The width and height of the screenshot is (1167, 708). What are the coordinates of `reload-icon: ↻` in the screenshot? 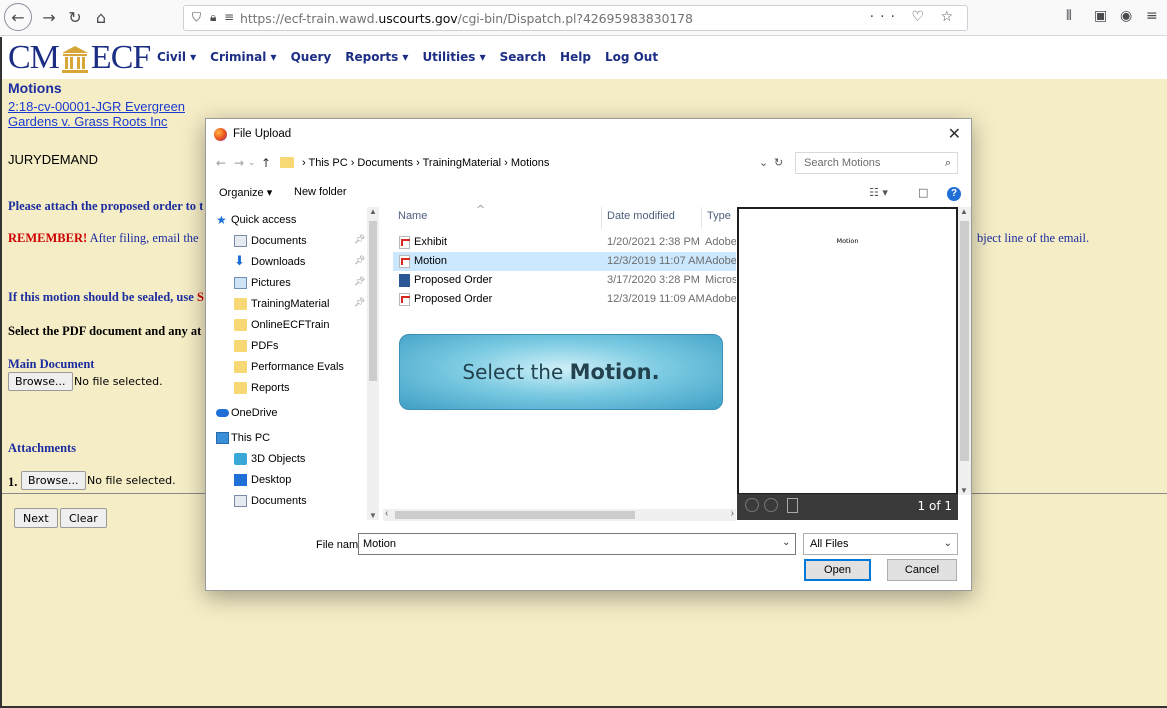 It's located at (75, 17).